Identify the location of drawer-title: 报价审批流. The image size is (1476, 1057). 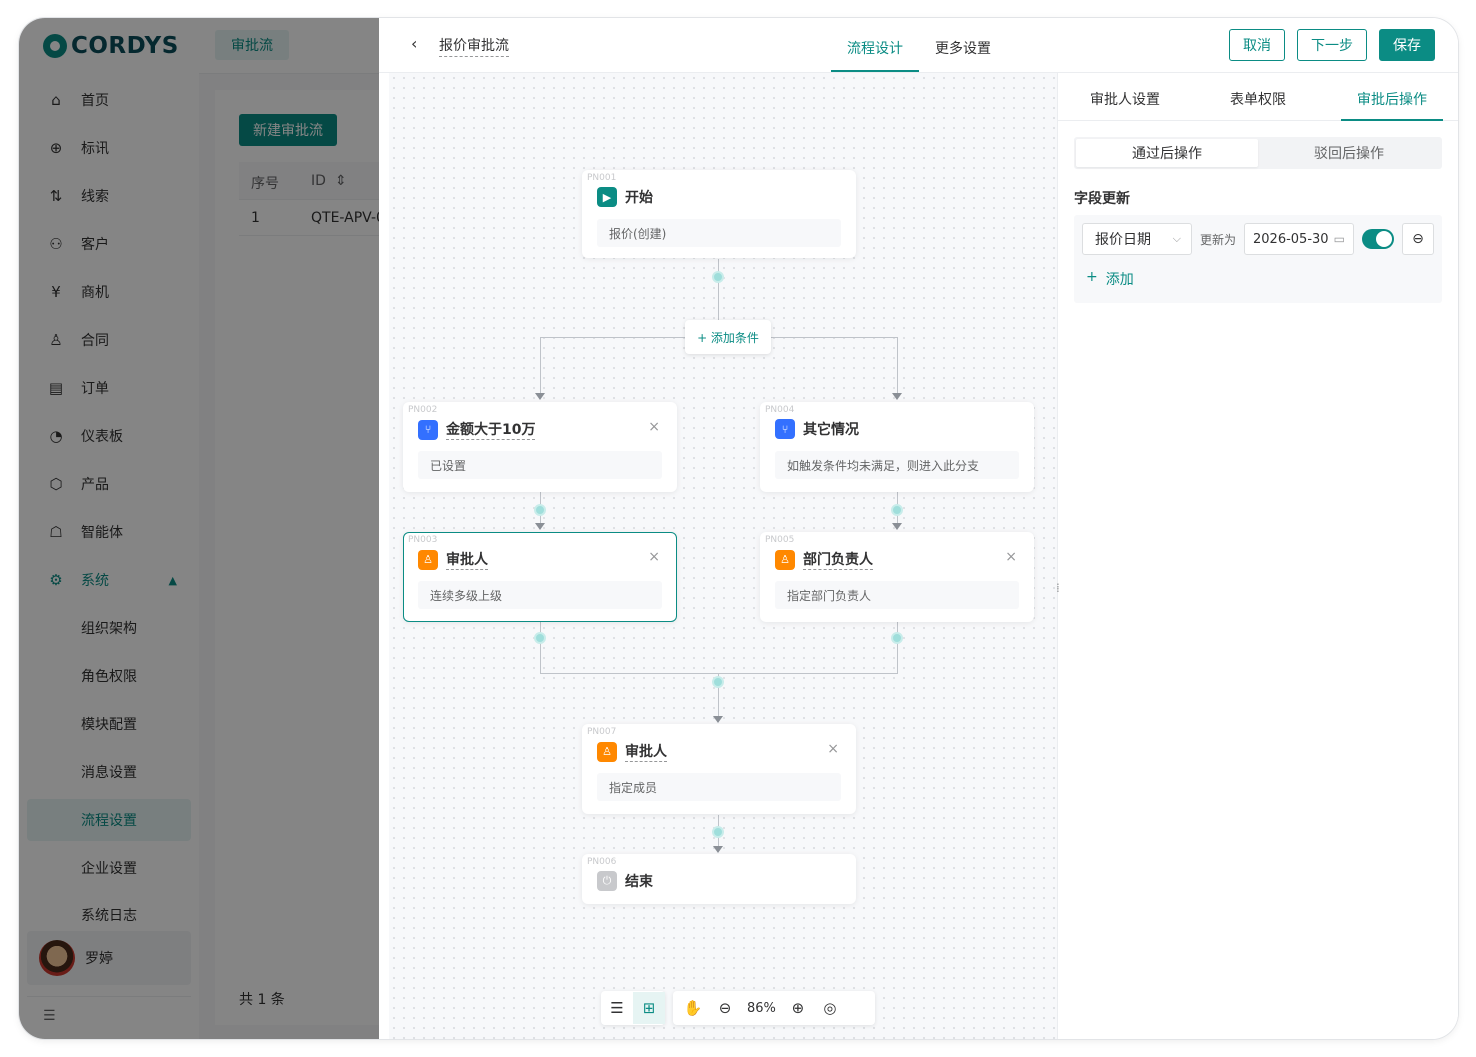
(474, 46).